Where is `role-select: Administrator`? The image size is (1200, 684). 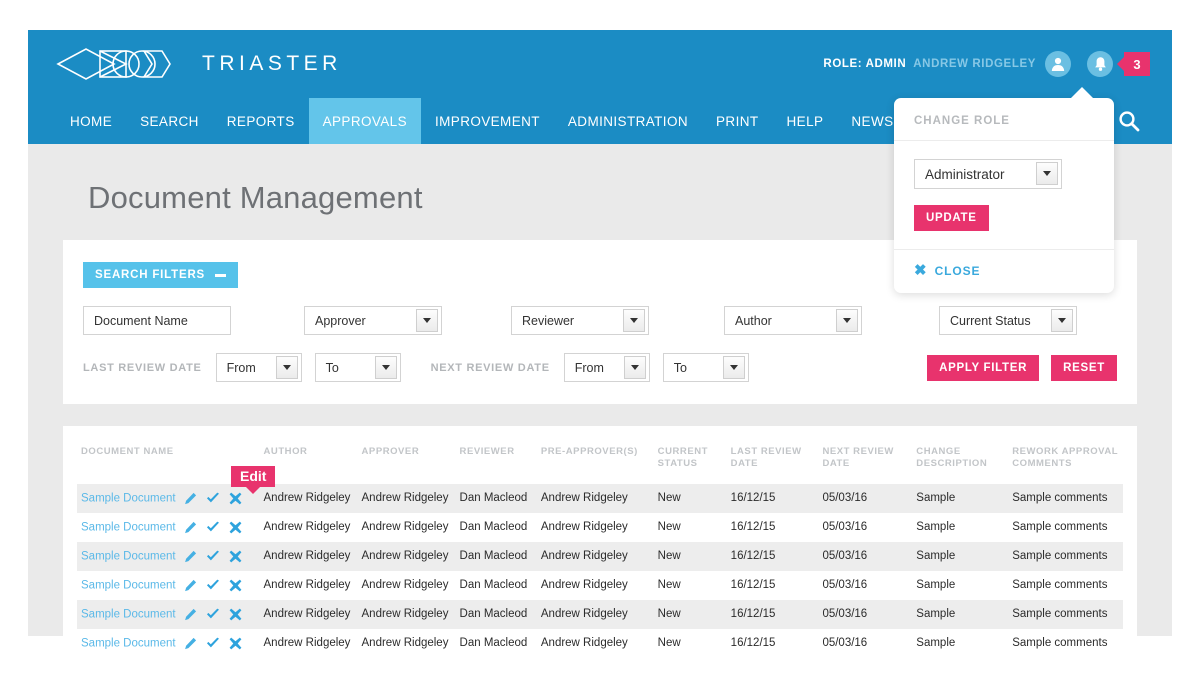 role-select: Administrator is located at coordinates (988, 174).